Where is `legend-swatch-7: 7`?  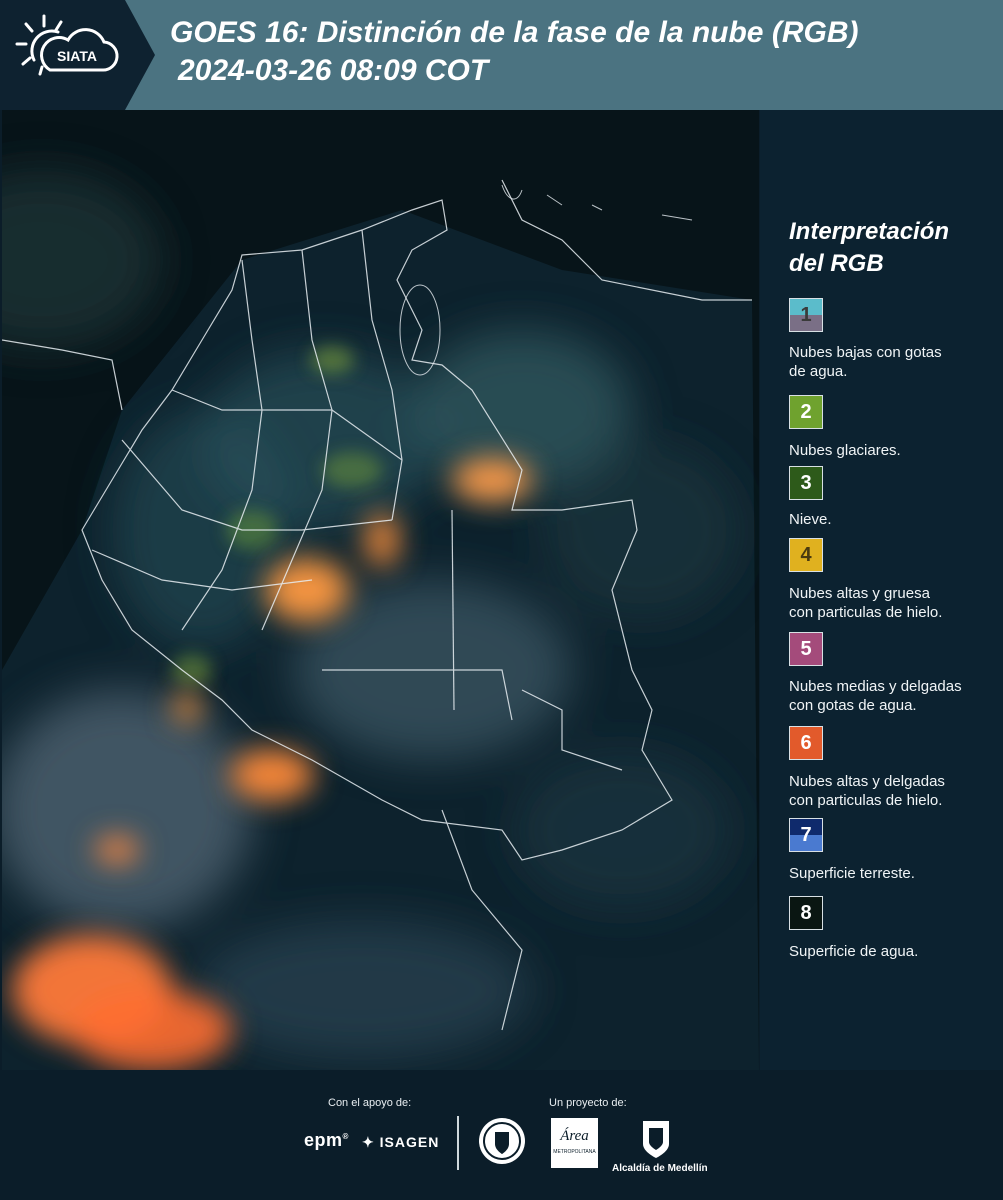 legend-swatch-7: 7 is located at coordinates (806, 835).